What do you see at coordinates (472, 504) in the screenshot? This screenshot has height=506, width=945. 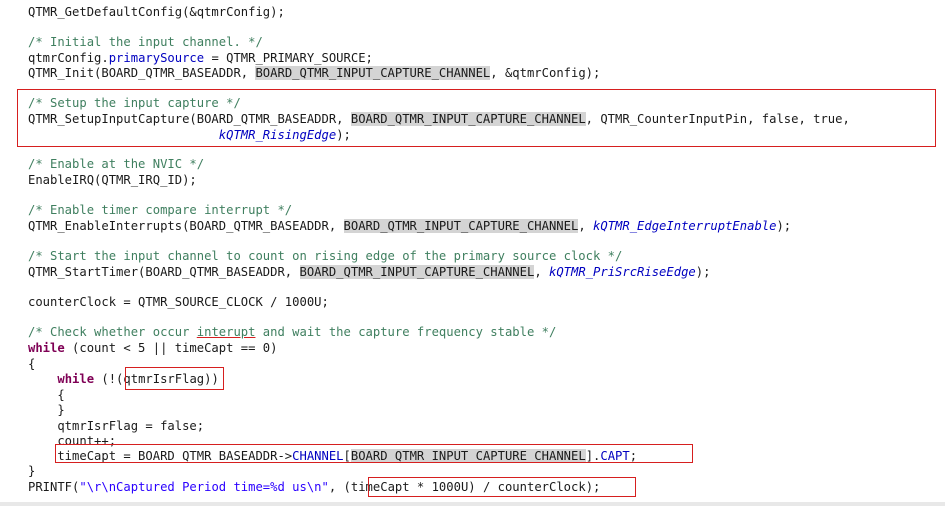 I see `scrollbar-track` at bounding box center [472, 504].